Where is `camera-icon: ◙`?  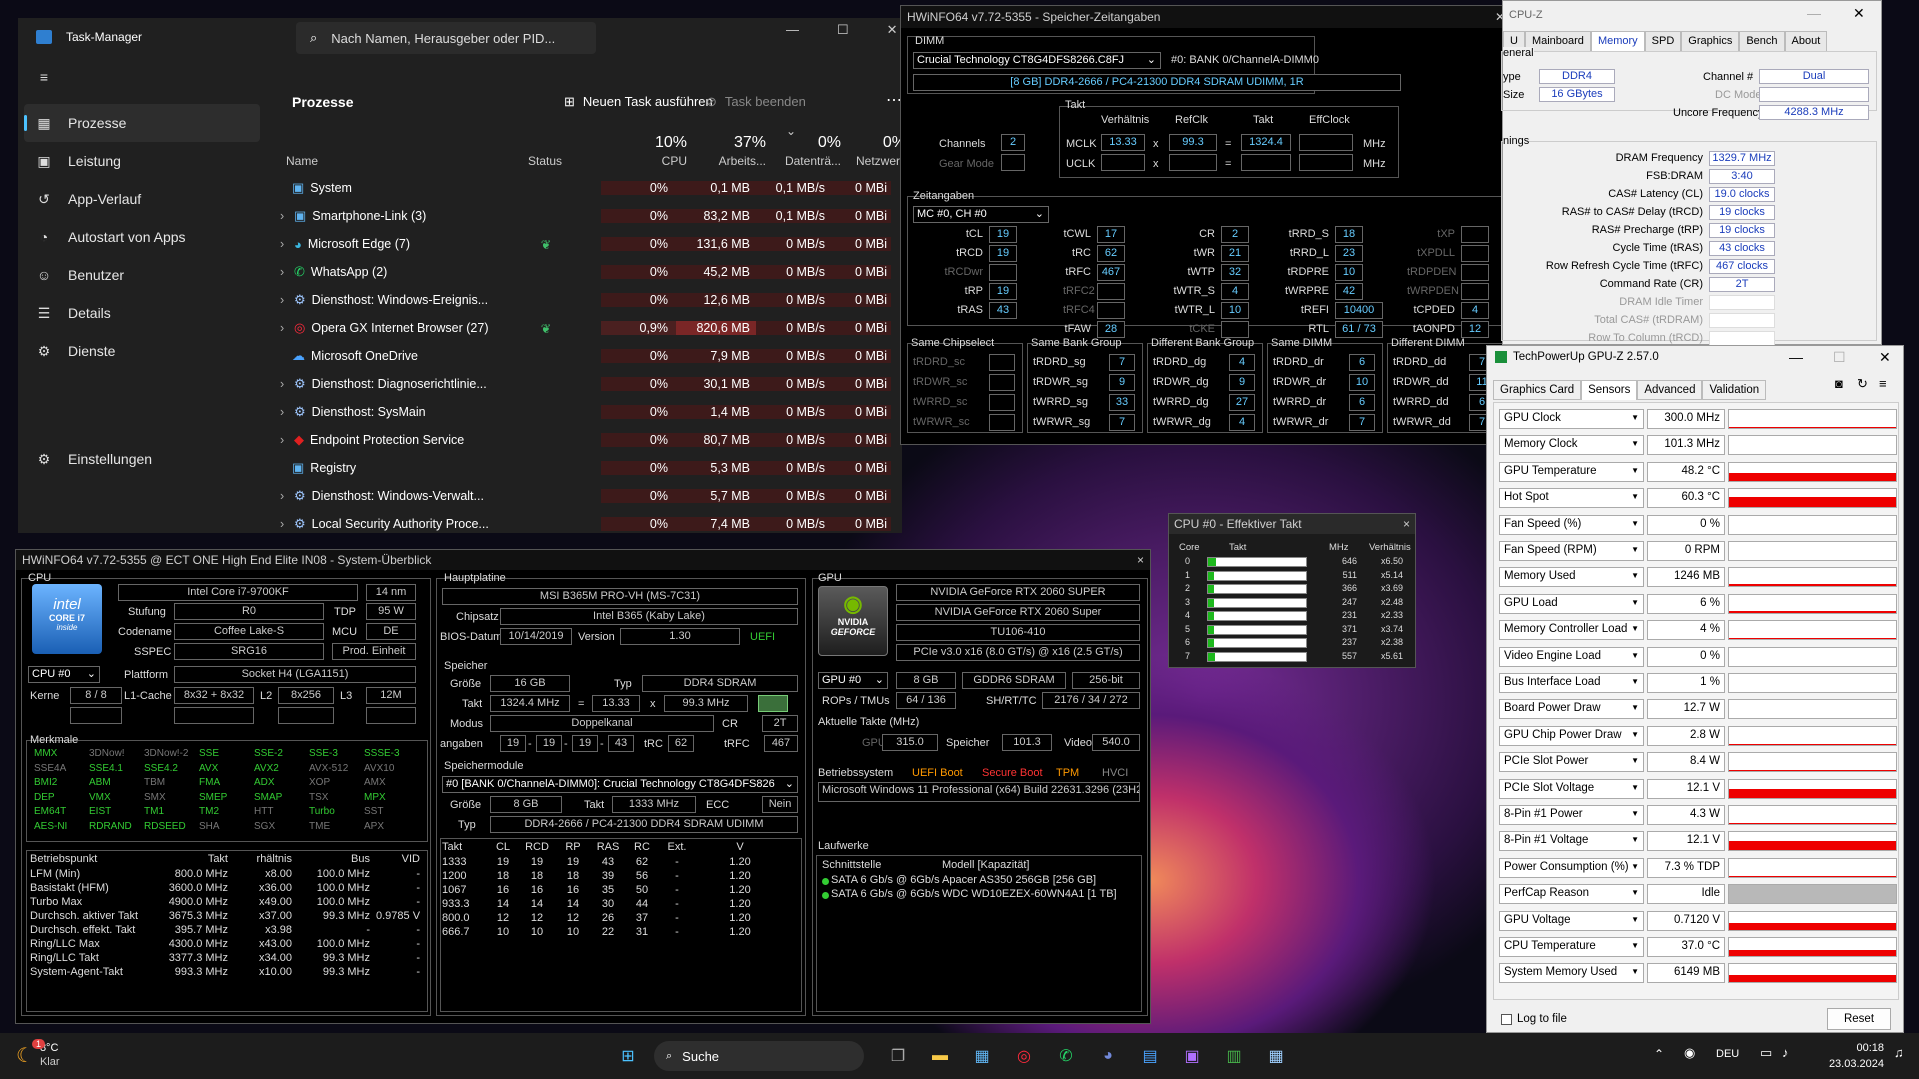 camera-icon: ◙ is located at coordinates (1839, 383).